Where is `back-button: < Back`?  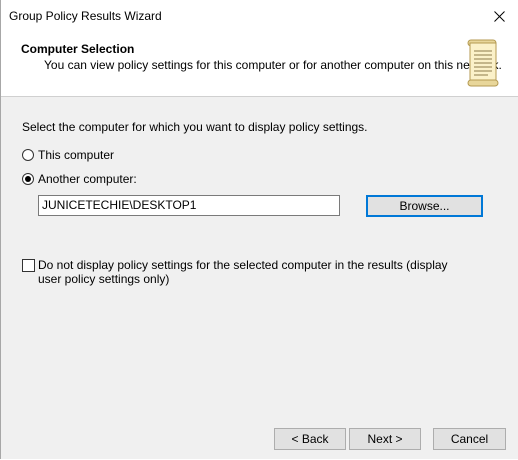
back-button: < Back is located at coordinates (310, 439).